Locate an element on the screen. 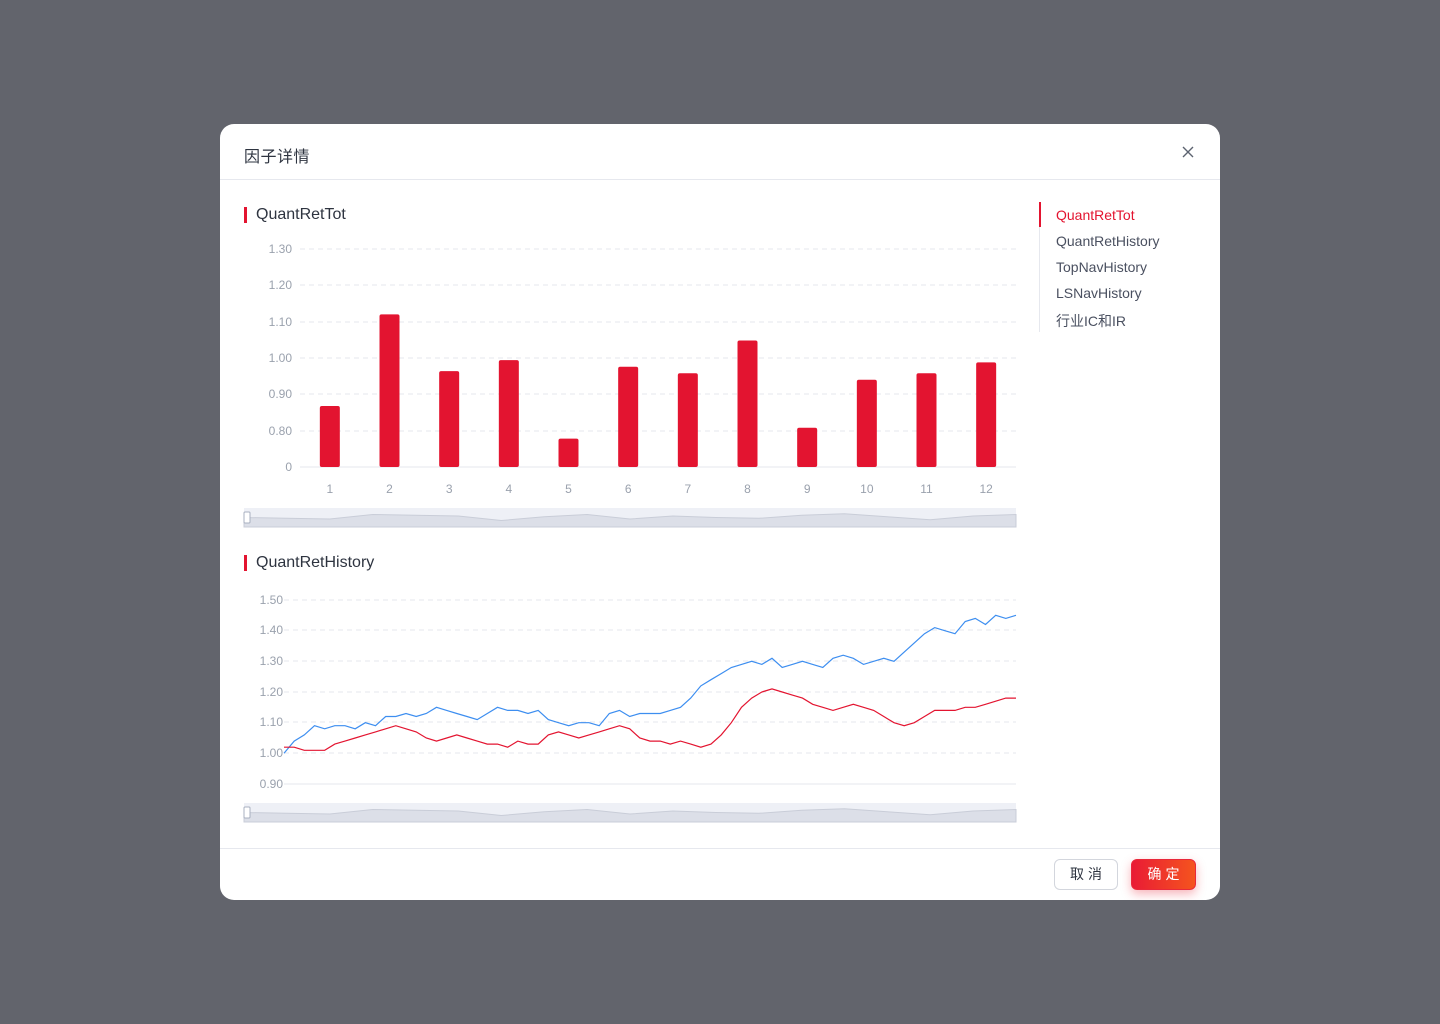 The width and height of the screenshot is (1440, 1024). x-tick-label: 12 is located at coordinates (986, 489).